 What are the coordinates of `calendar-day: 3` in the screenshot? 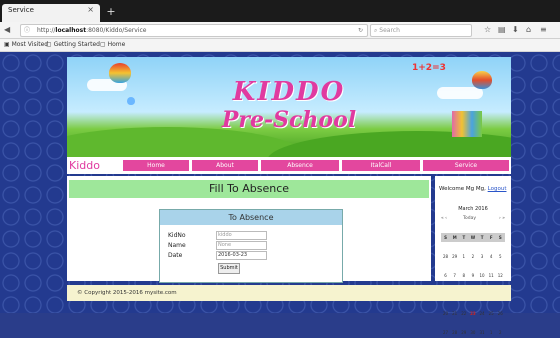 It's located at (482, 256).